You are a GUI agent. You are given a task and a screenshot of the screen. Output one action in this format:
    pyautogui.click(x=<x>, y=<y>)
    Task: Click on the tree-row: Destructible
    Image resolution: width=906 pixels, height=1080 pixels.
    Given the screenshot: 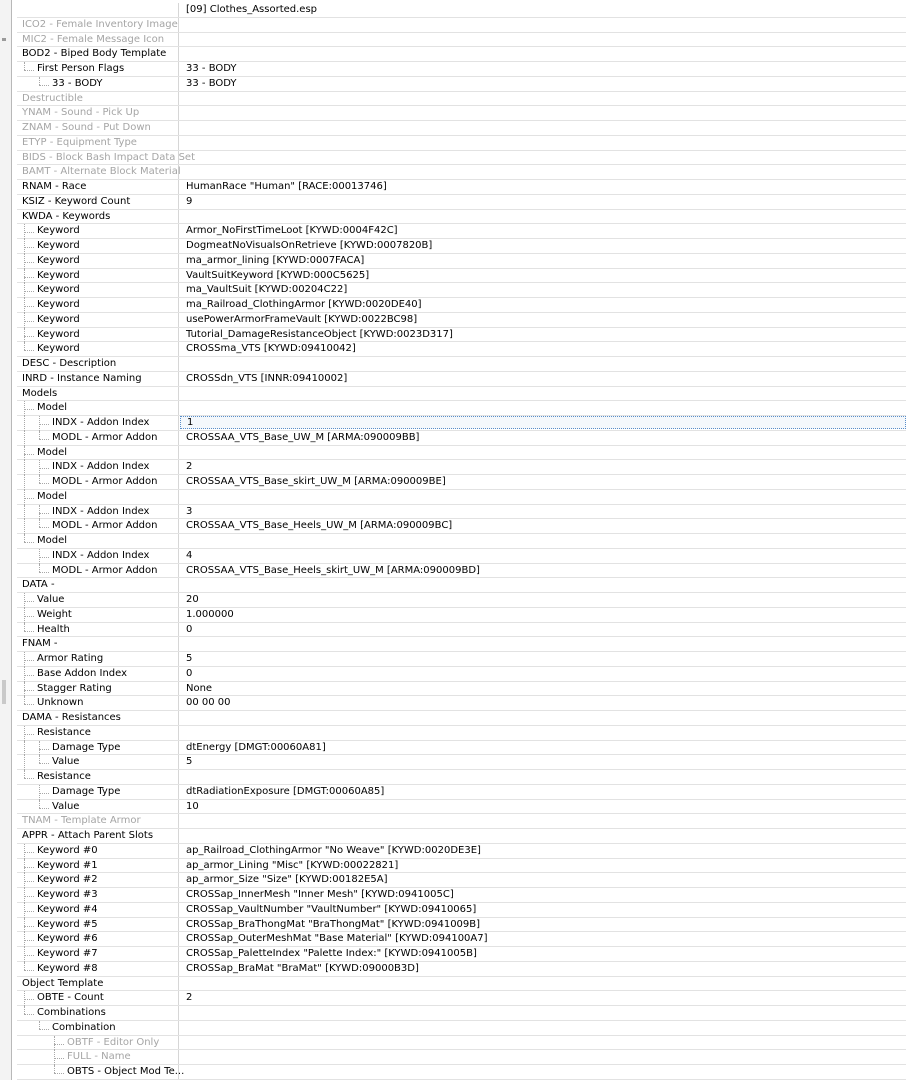 What is the action you would take?
    pyautogui.click(x=461, y=99)
    